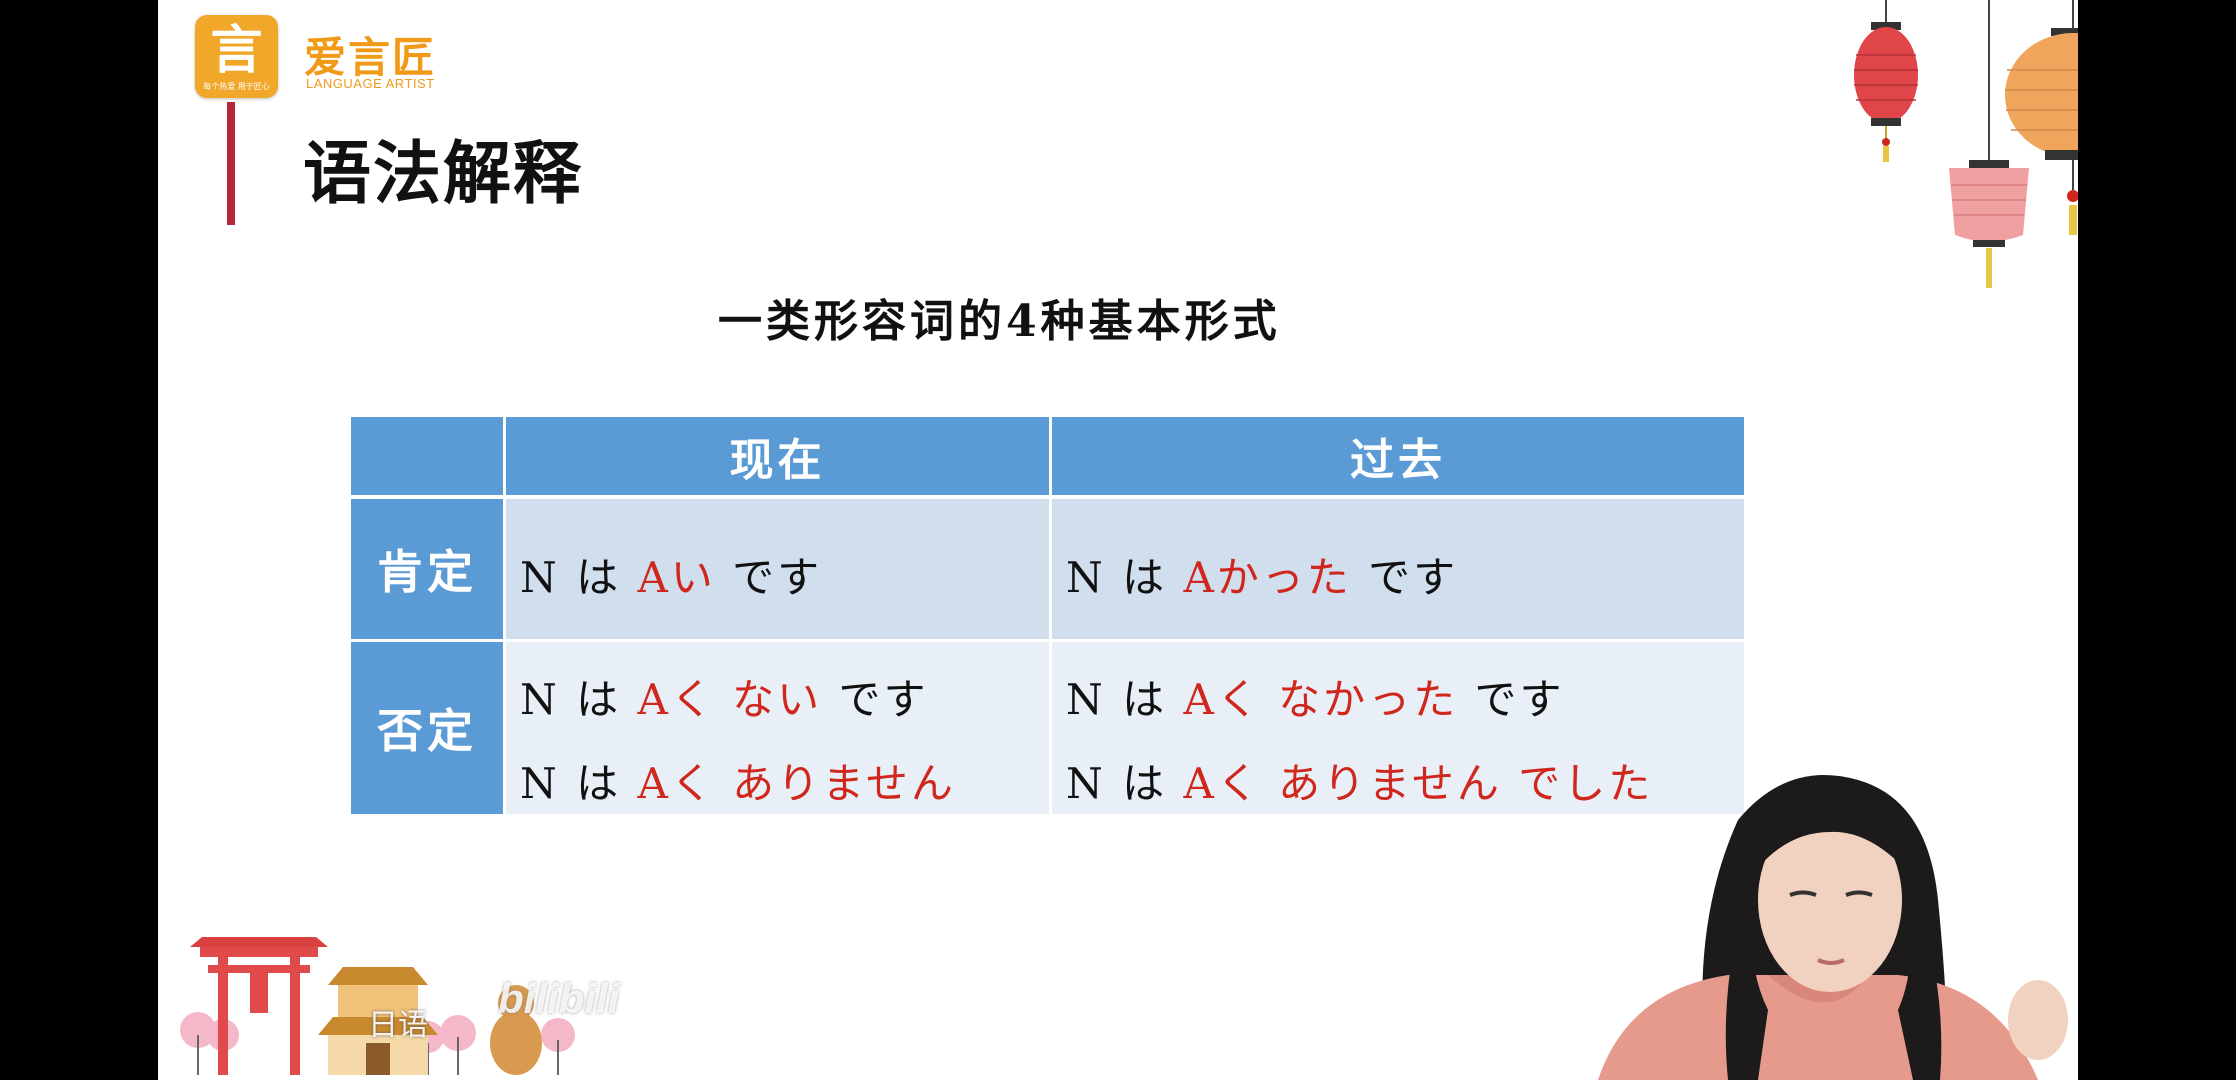 The height and width of the screenshot is (1080, 2236). Describe the element at coordinates (730, 699) in the screenshot. I see `pattern-emphasis: Aく ない` at that location.